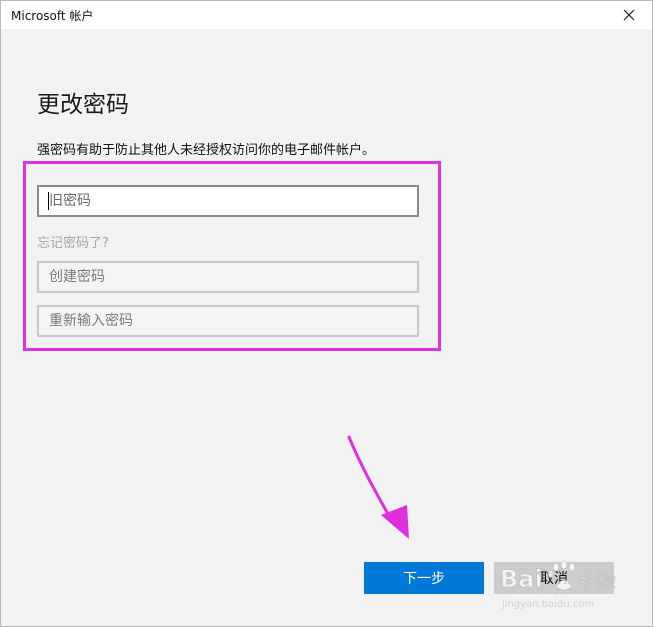 This screenshot has height=627, width=653. What do you see at coordinates (378, 487) in the screenshot?
I see `annotation-arrow-icon` at bounding box center [378, 487].